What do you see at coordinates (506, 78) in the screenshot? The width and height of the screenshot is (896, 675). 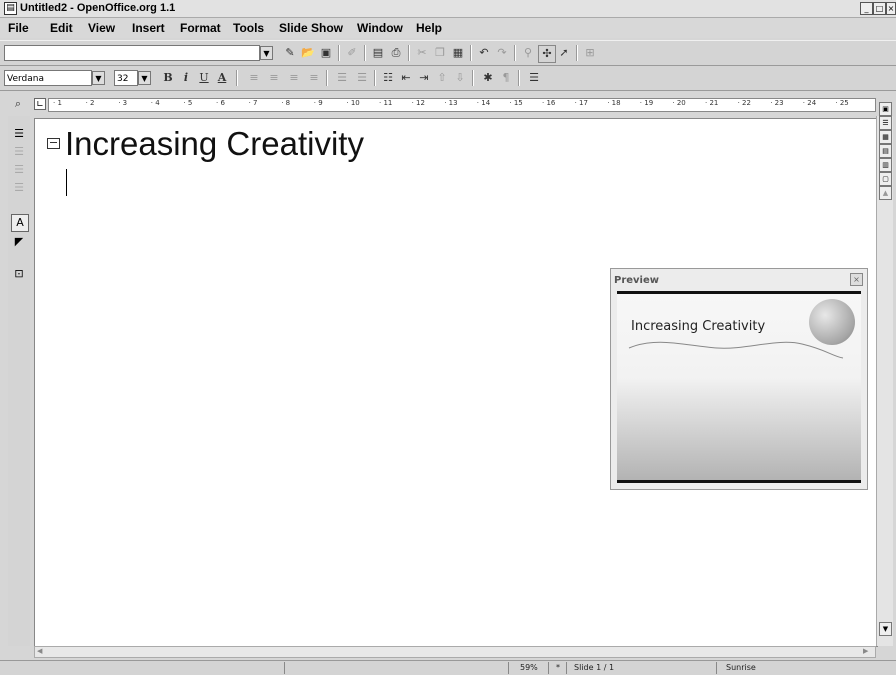 I see `paragraph-icon: ¶` at bounding box center [506, 78].